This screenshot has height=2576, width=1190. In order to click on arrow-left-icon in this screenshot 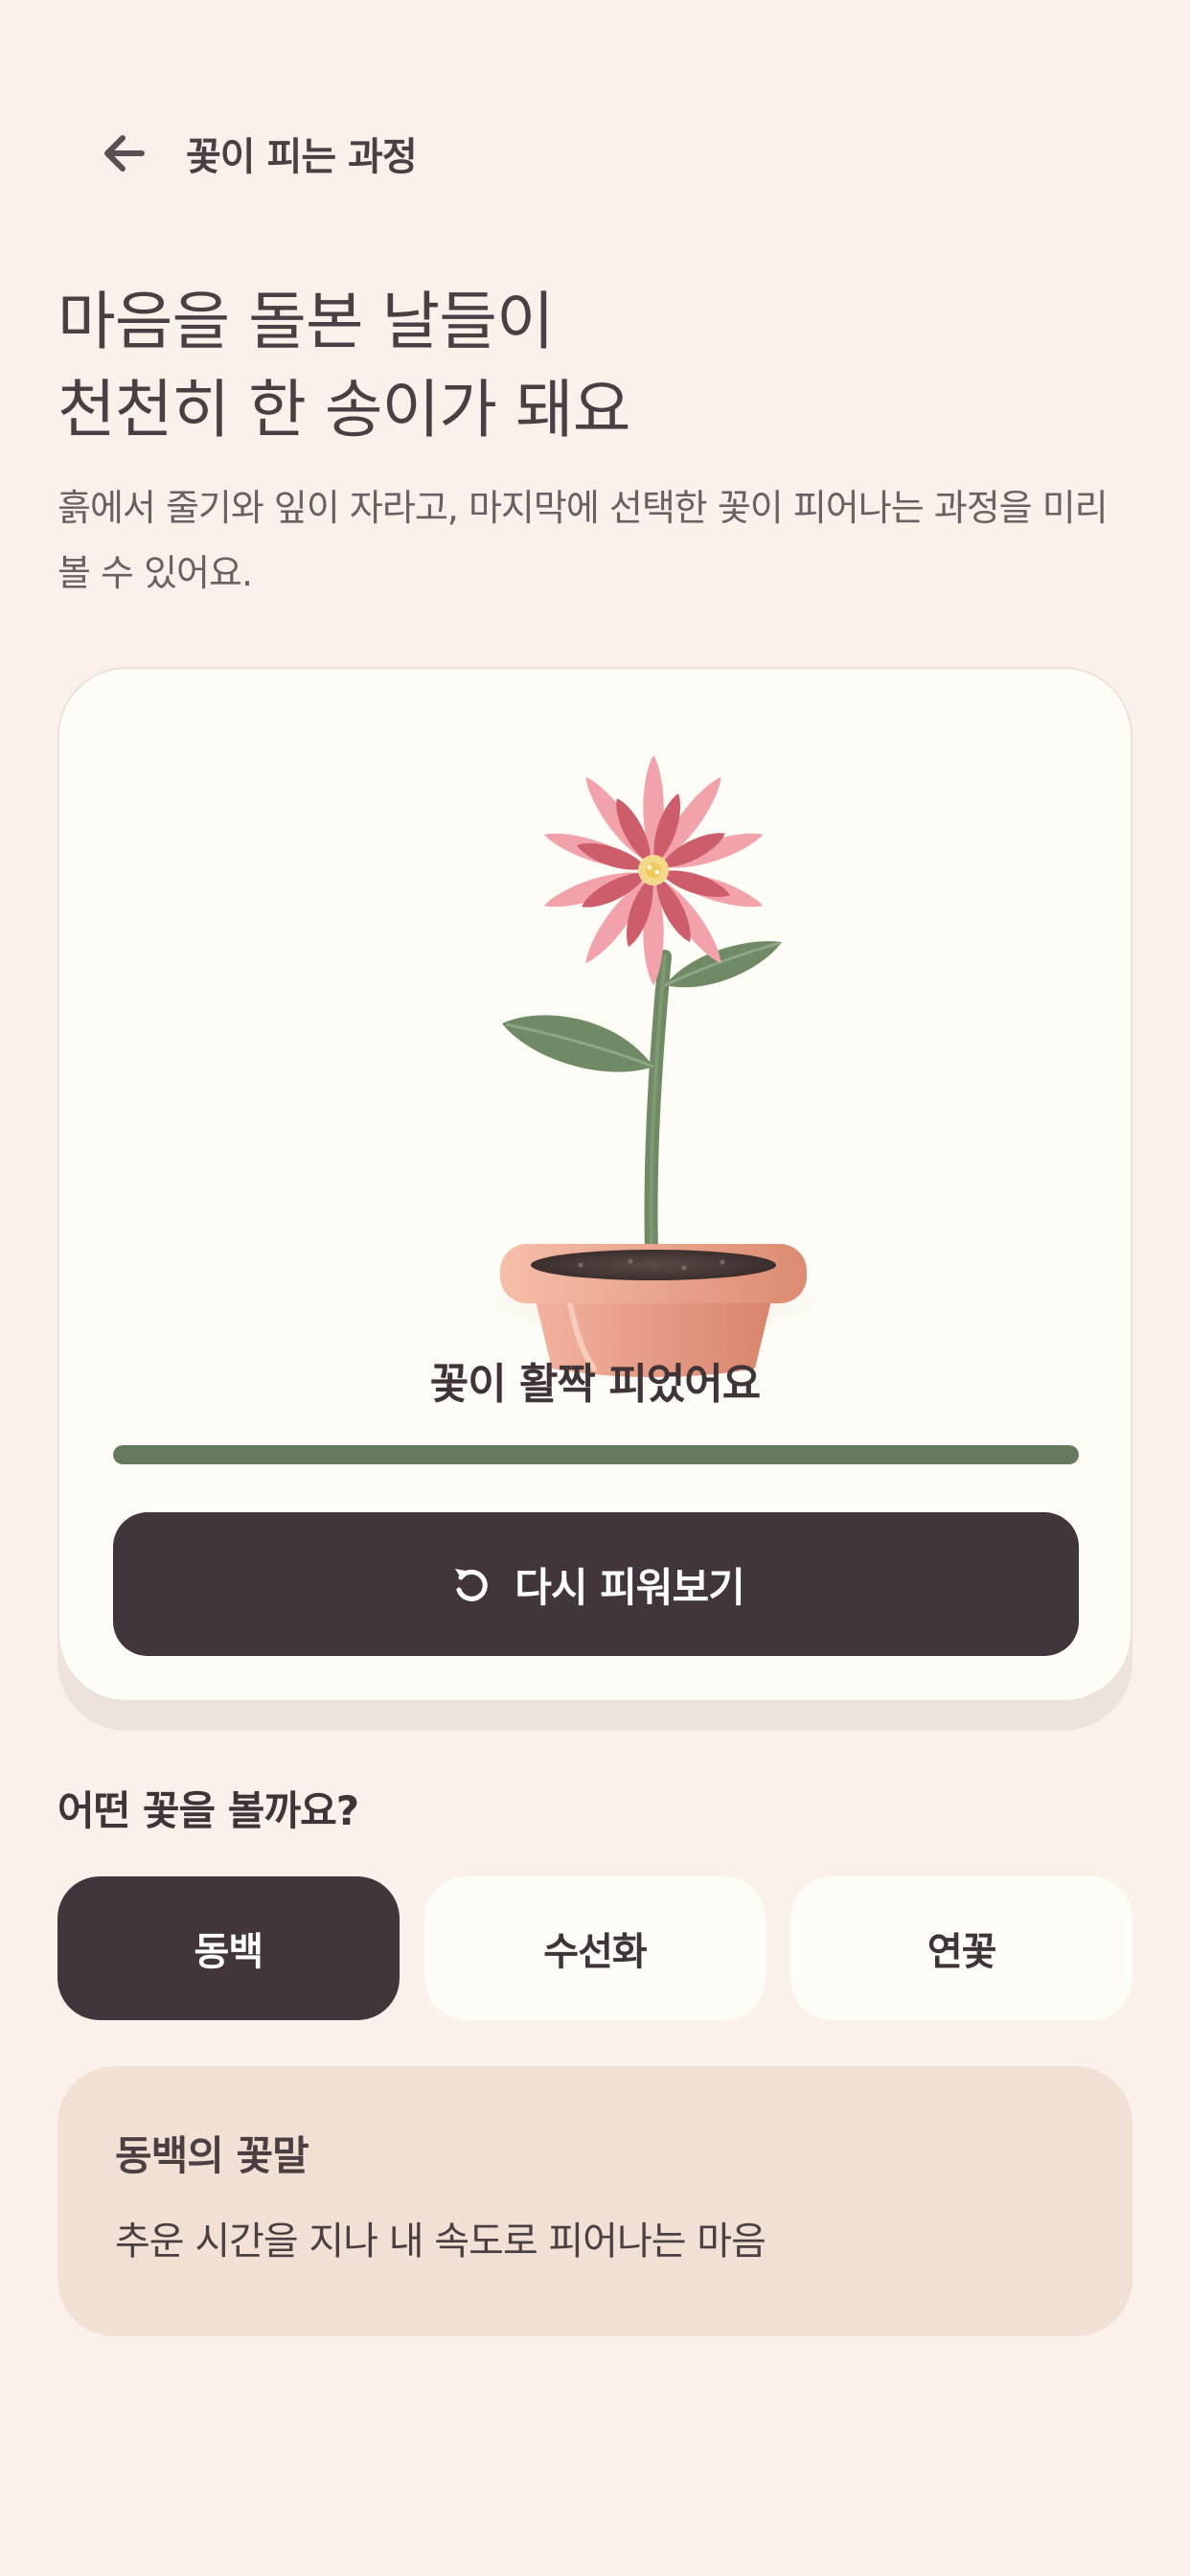, I will do `click(125, 153)`.